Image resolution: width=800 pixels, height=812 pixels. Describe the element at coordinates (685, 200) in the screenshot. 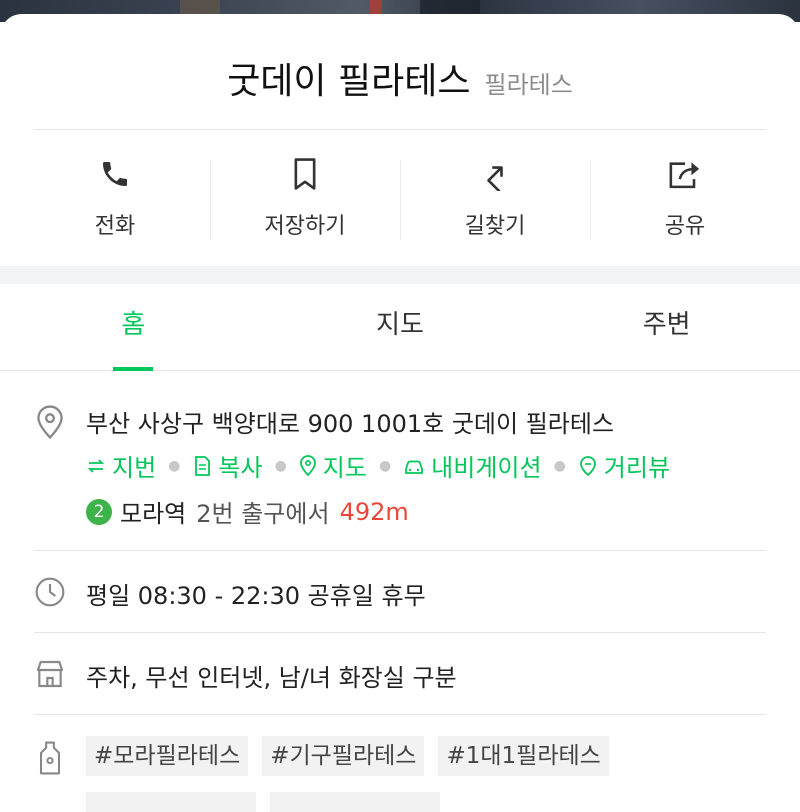

I see `share-button: 공유` at that location.